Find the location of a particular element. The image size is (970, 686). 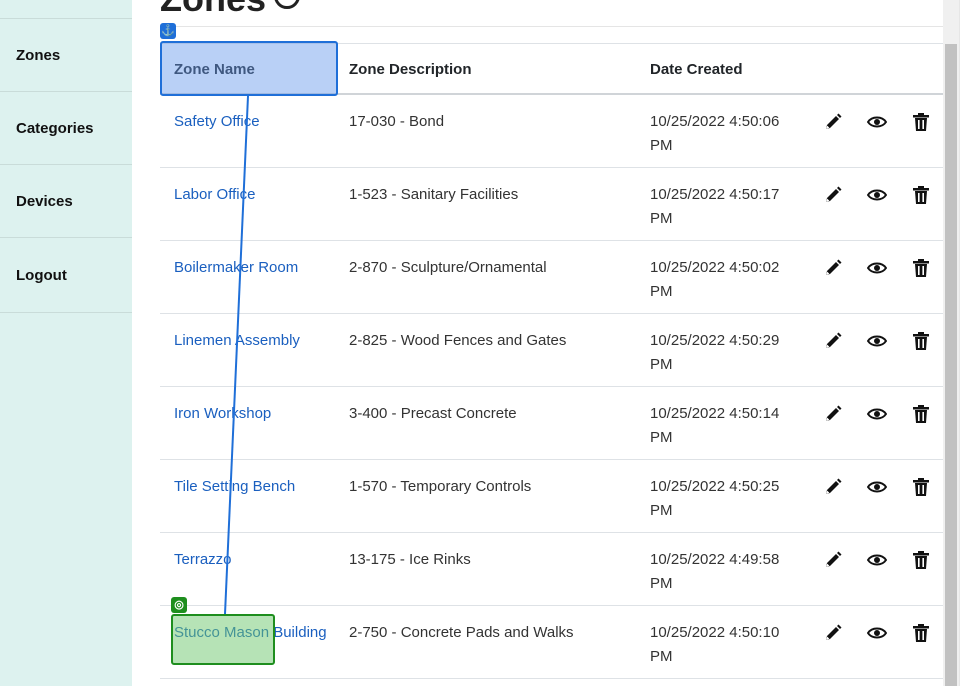

page-title-text: Zones is located at coordinates (213, 9).